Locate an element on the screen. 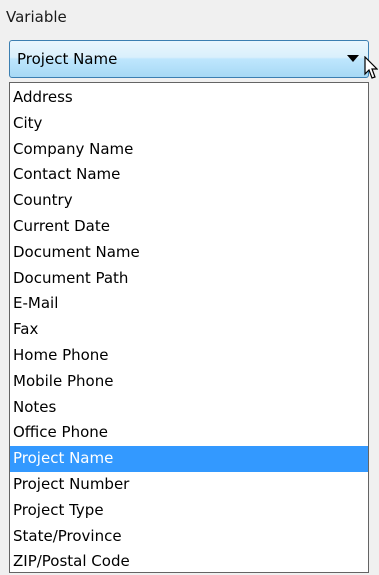 The height and width of the screenshot is (575, 379). list-item: Fax is located at coordinates (189, 330).